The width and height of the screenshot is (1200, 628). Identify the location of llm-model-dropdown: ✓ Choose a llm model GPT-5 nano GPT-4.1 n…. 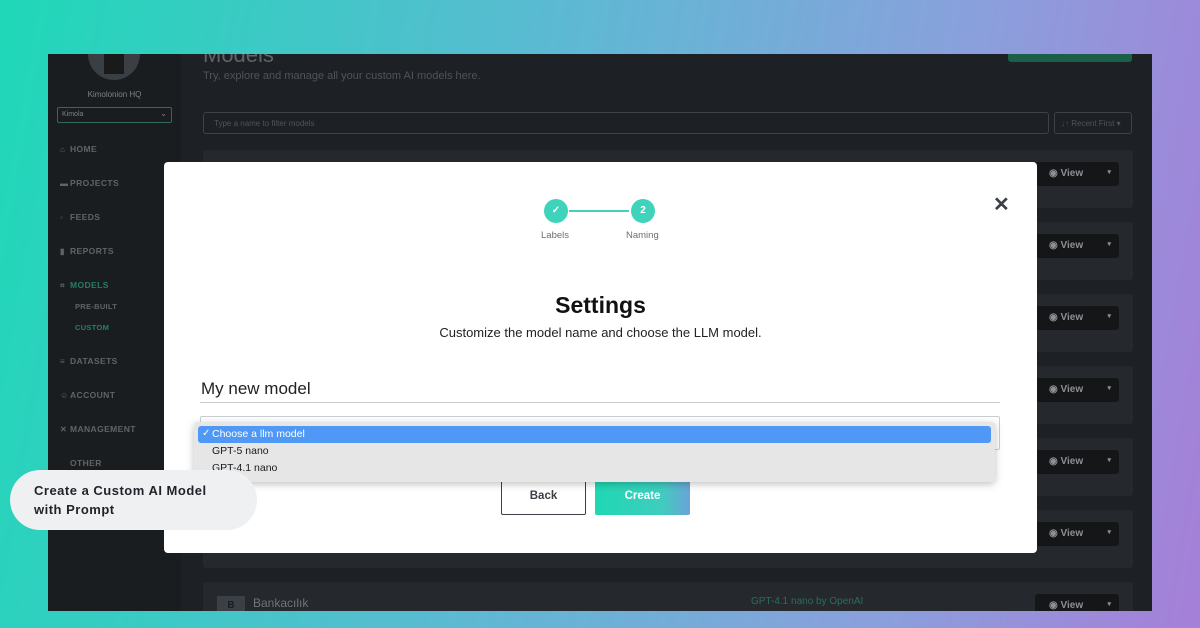
(594, 452).